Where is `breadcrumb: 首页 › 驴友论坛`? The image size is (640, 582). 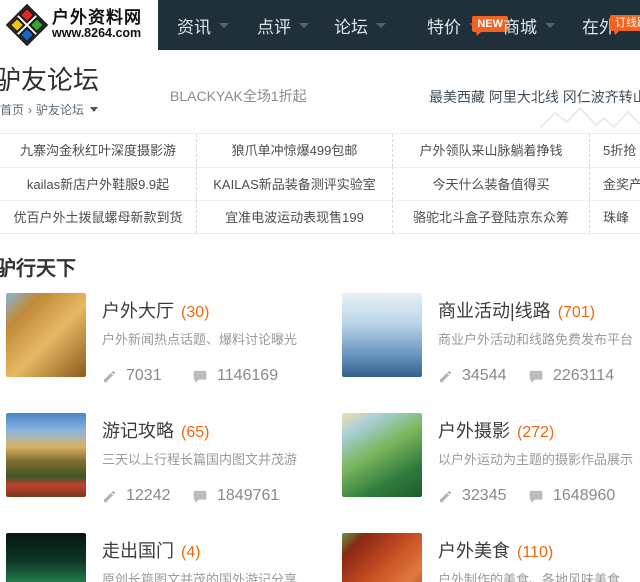 breadcrumb: 首页 › 驴友论坛 is located at coordinates (49, 109).